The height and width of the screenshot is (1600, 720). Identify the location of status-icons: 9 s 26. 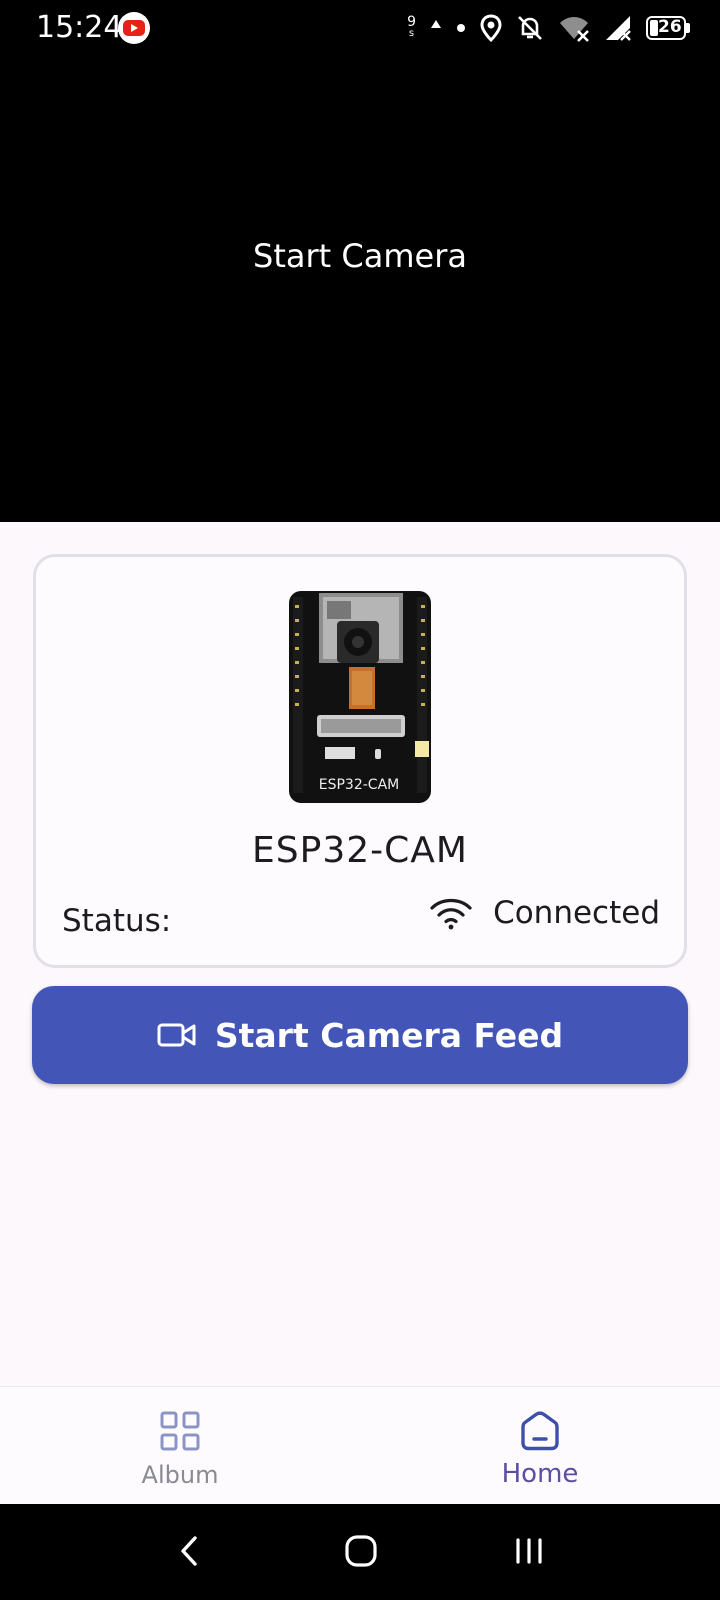
(548, 28).